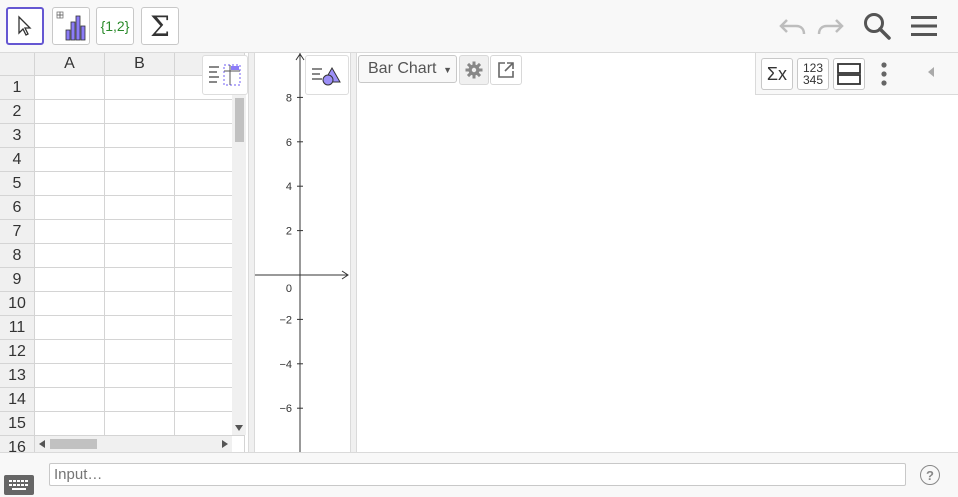 This screenshot has height=497, width=958. I want to click on search-icon, so click(877, 26).